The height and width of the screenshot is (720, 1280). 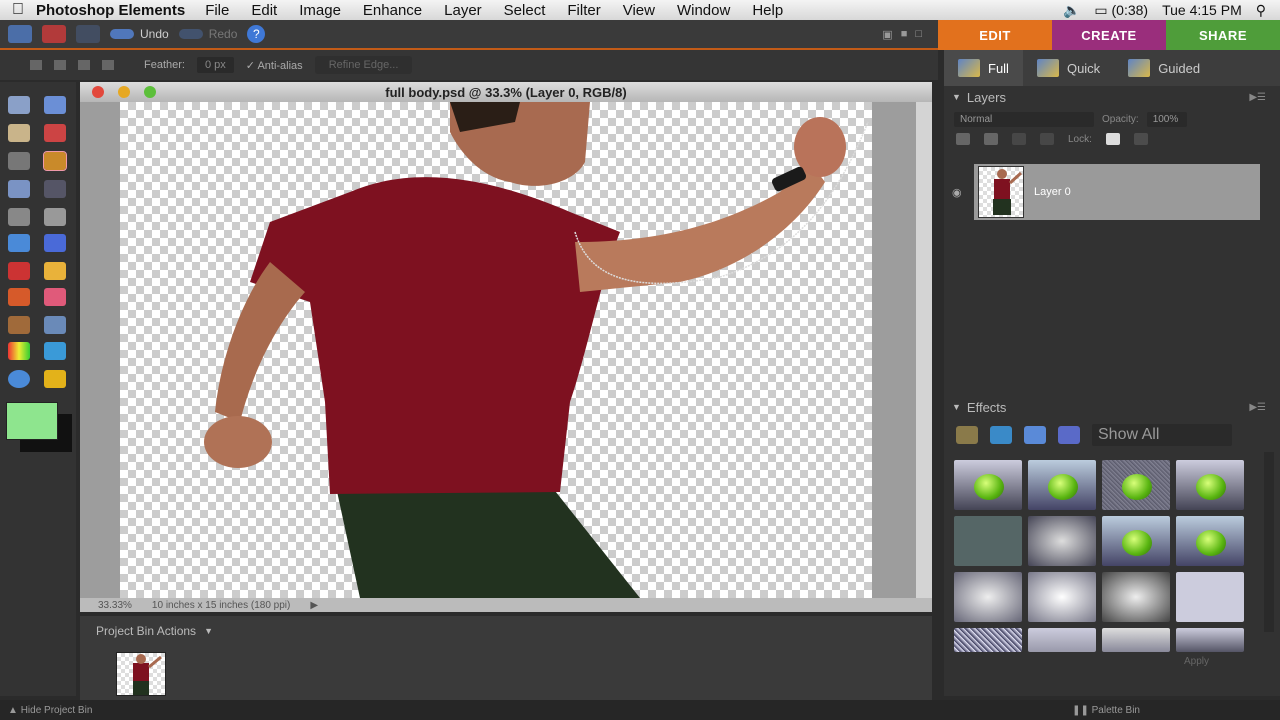 What do you see at coordinates (256, 34) in the screenshot?
I see `help-button: ?` at bounding box center [256, 34].